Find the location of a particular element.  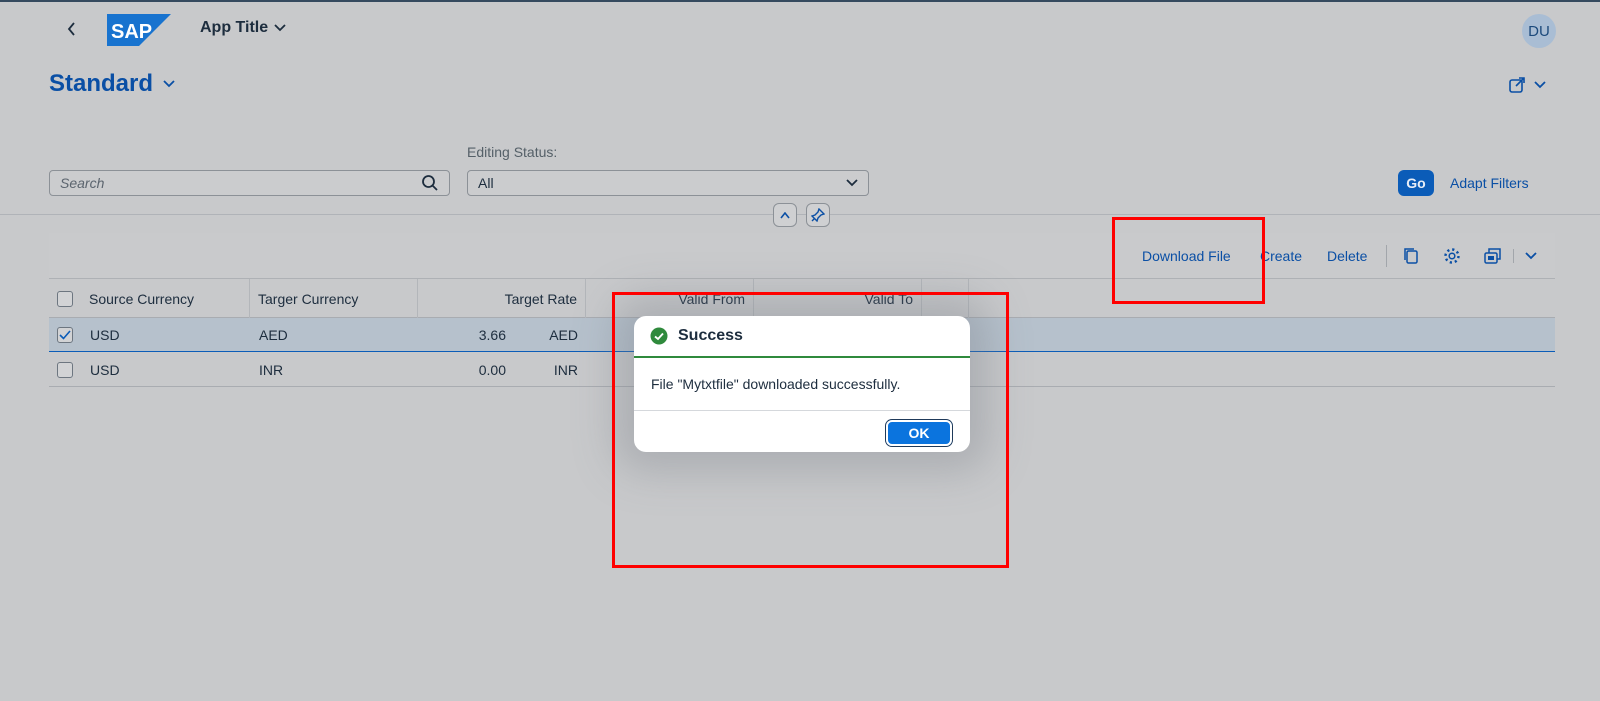

export-button is located at coordinates (1493, 256).